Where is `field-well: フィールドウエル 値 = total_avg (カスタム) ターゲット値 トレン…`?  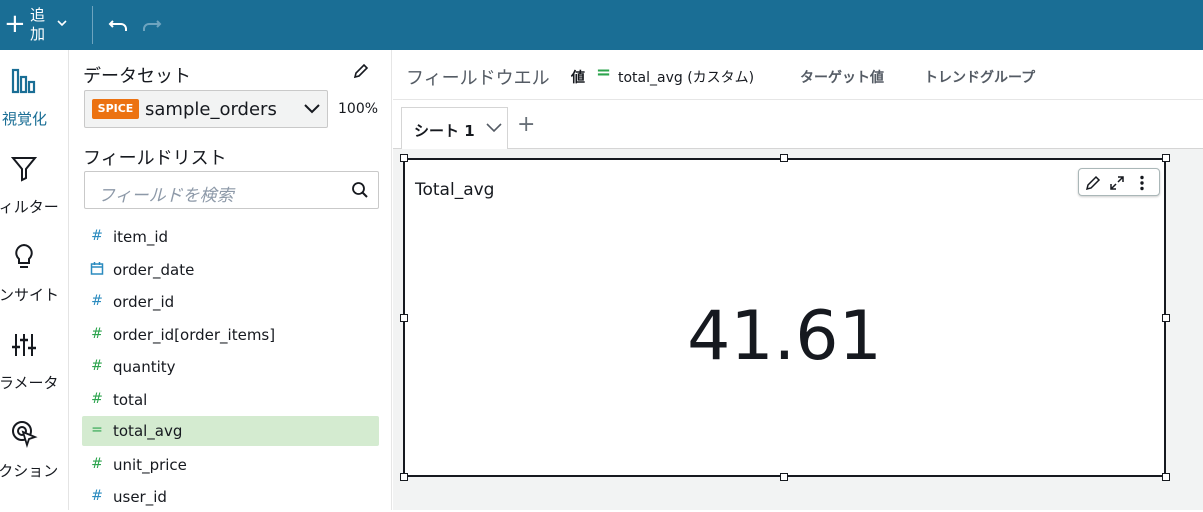
field-well: フィールドウエル 値 = total_avg (カスタム) ターゲット値 トレン… is located at coordinates (798, 75).